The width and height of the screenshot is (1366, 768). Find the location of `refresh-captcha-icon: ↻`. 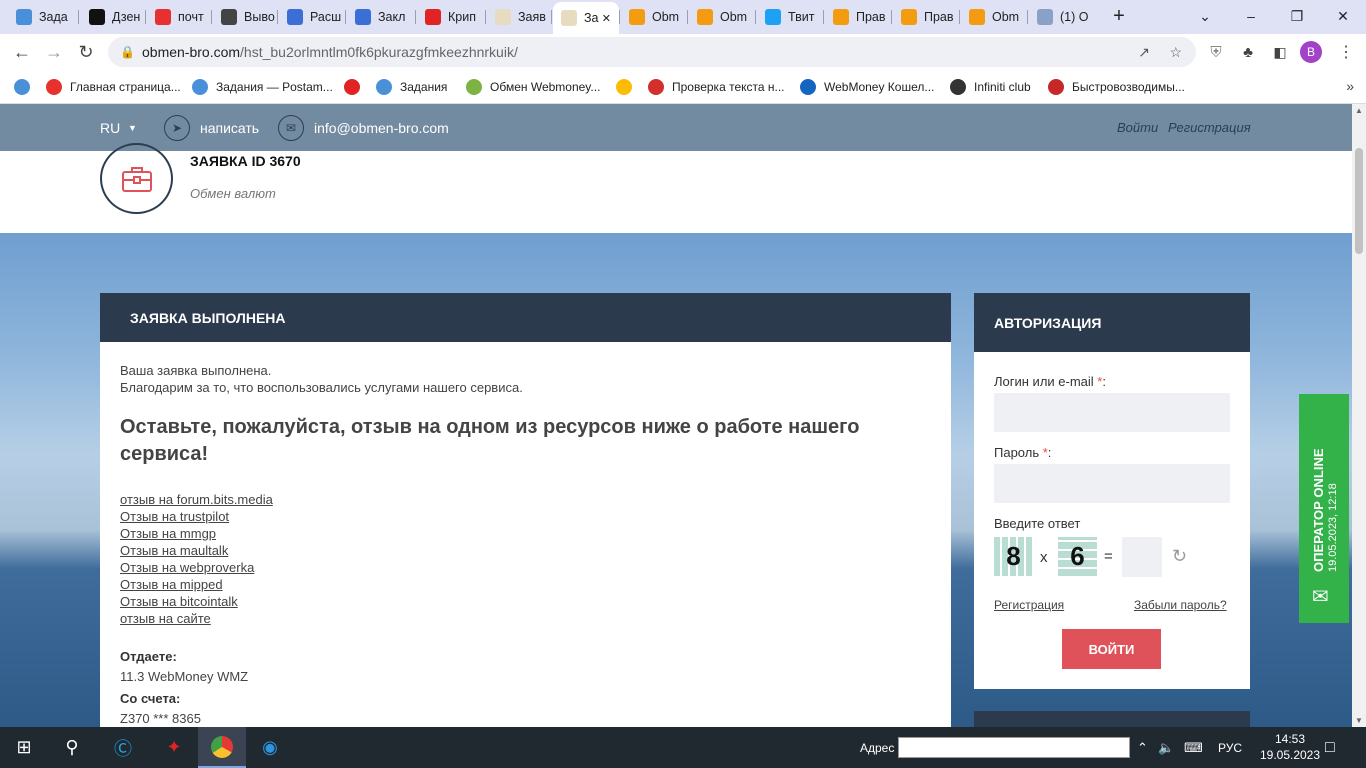

refresh-captcha-icon: ↻ is located at coordinates (1179, 556).